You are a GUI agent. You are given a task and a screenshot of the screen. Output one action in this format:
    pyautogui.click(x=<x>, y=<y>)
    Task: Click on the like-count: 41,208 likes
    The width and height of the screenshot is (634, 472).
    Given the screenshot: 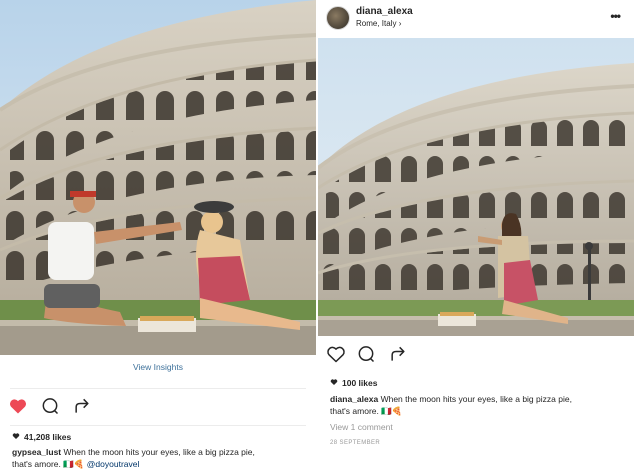 What is the action you would take?
    pyautogui.click(x=41, y=437)
    